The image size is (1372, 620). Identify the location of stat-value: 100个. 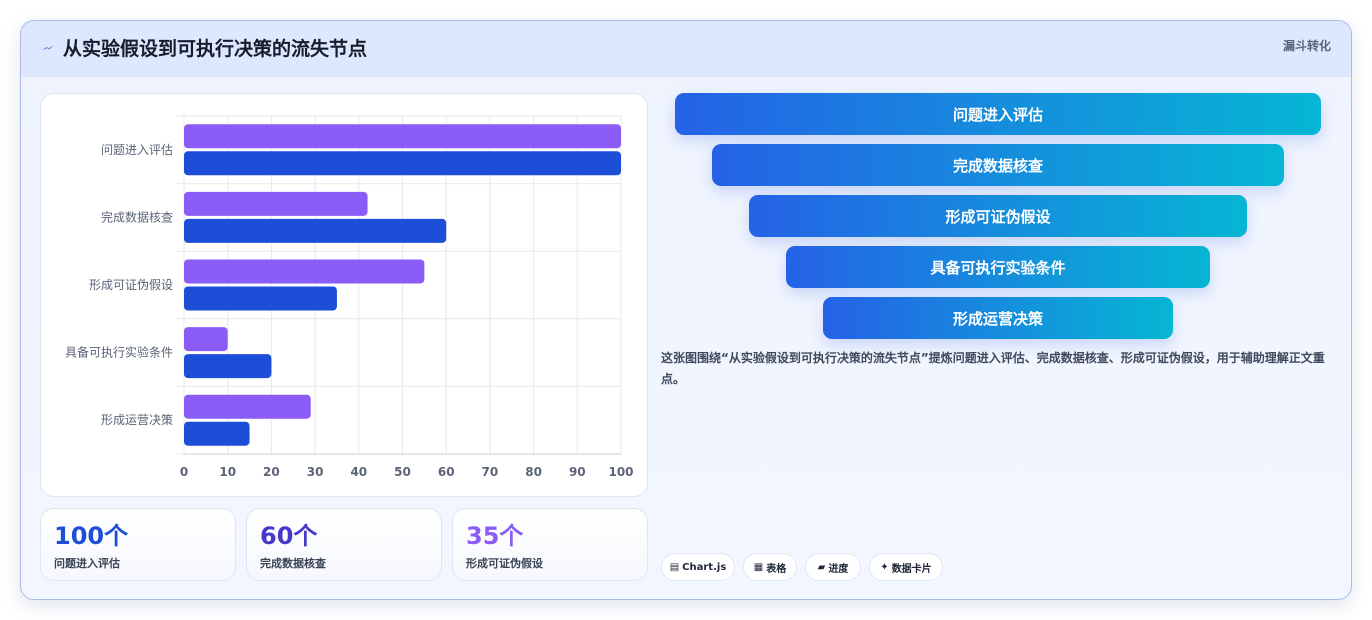
(91, 536).